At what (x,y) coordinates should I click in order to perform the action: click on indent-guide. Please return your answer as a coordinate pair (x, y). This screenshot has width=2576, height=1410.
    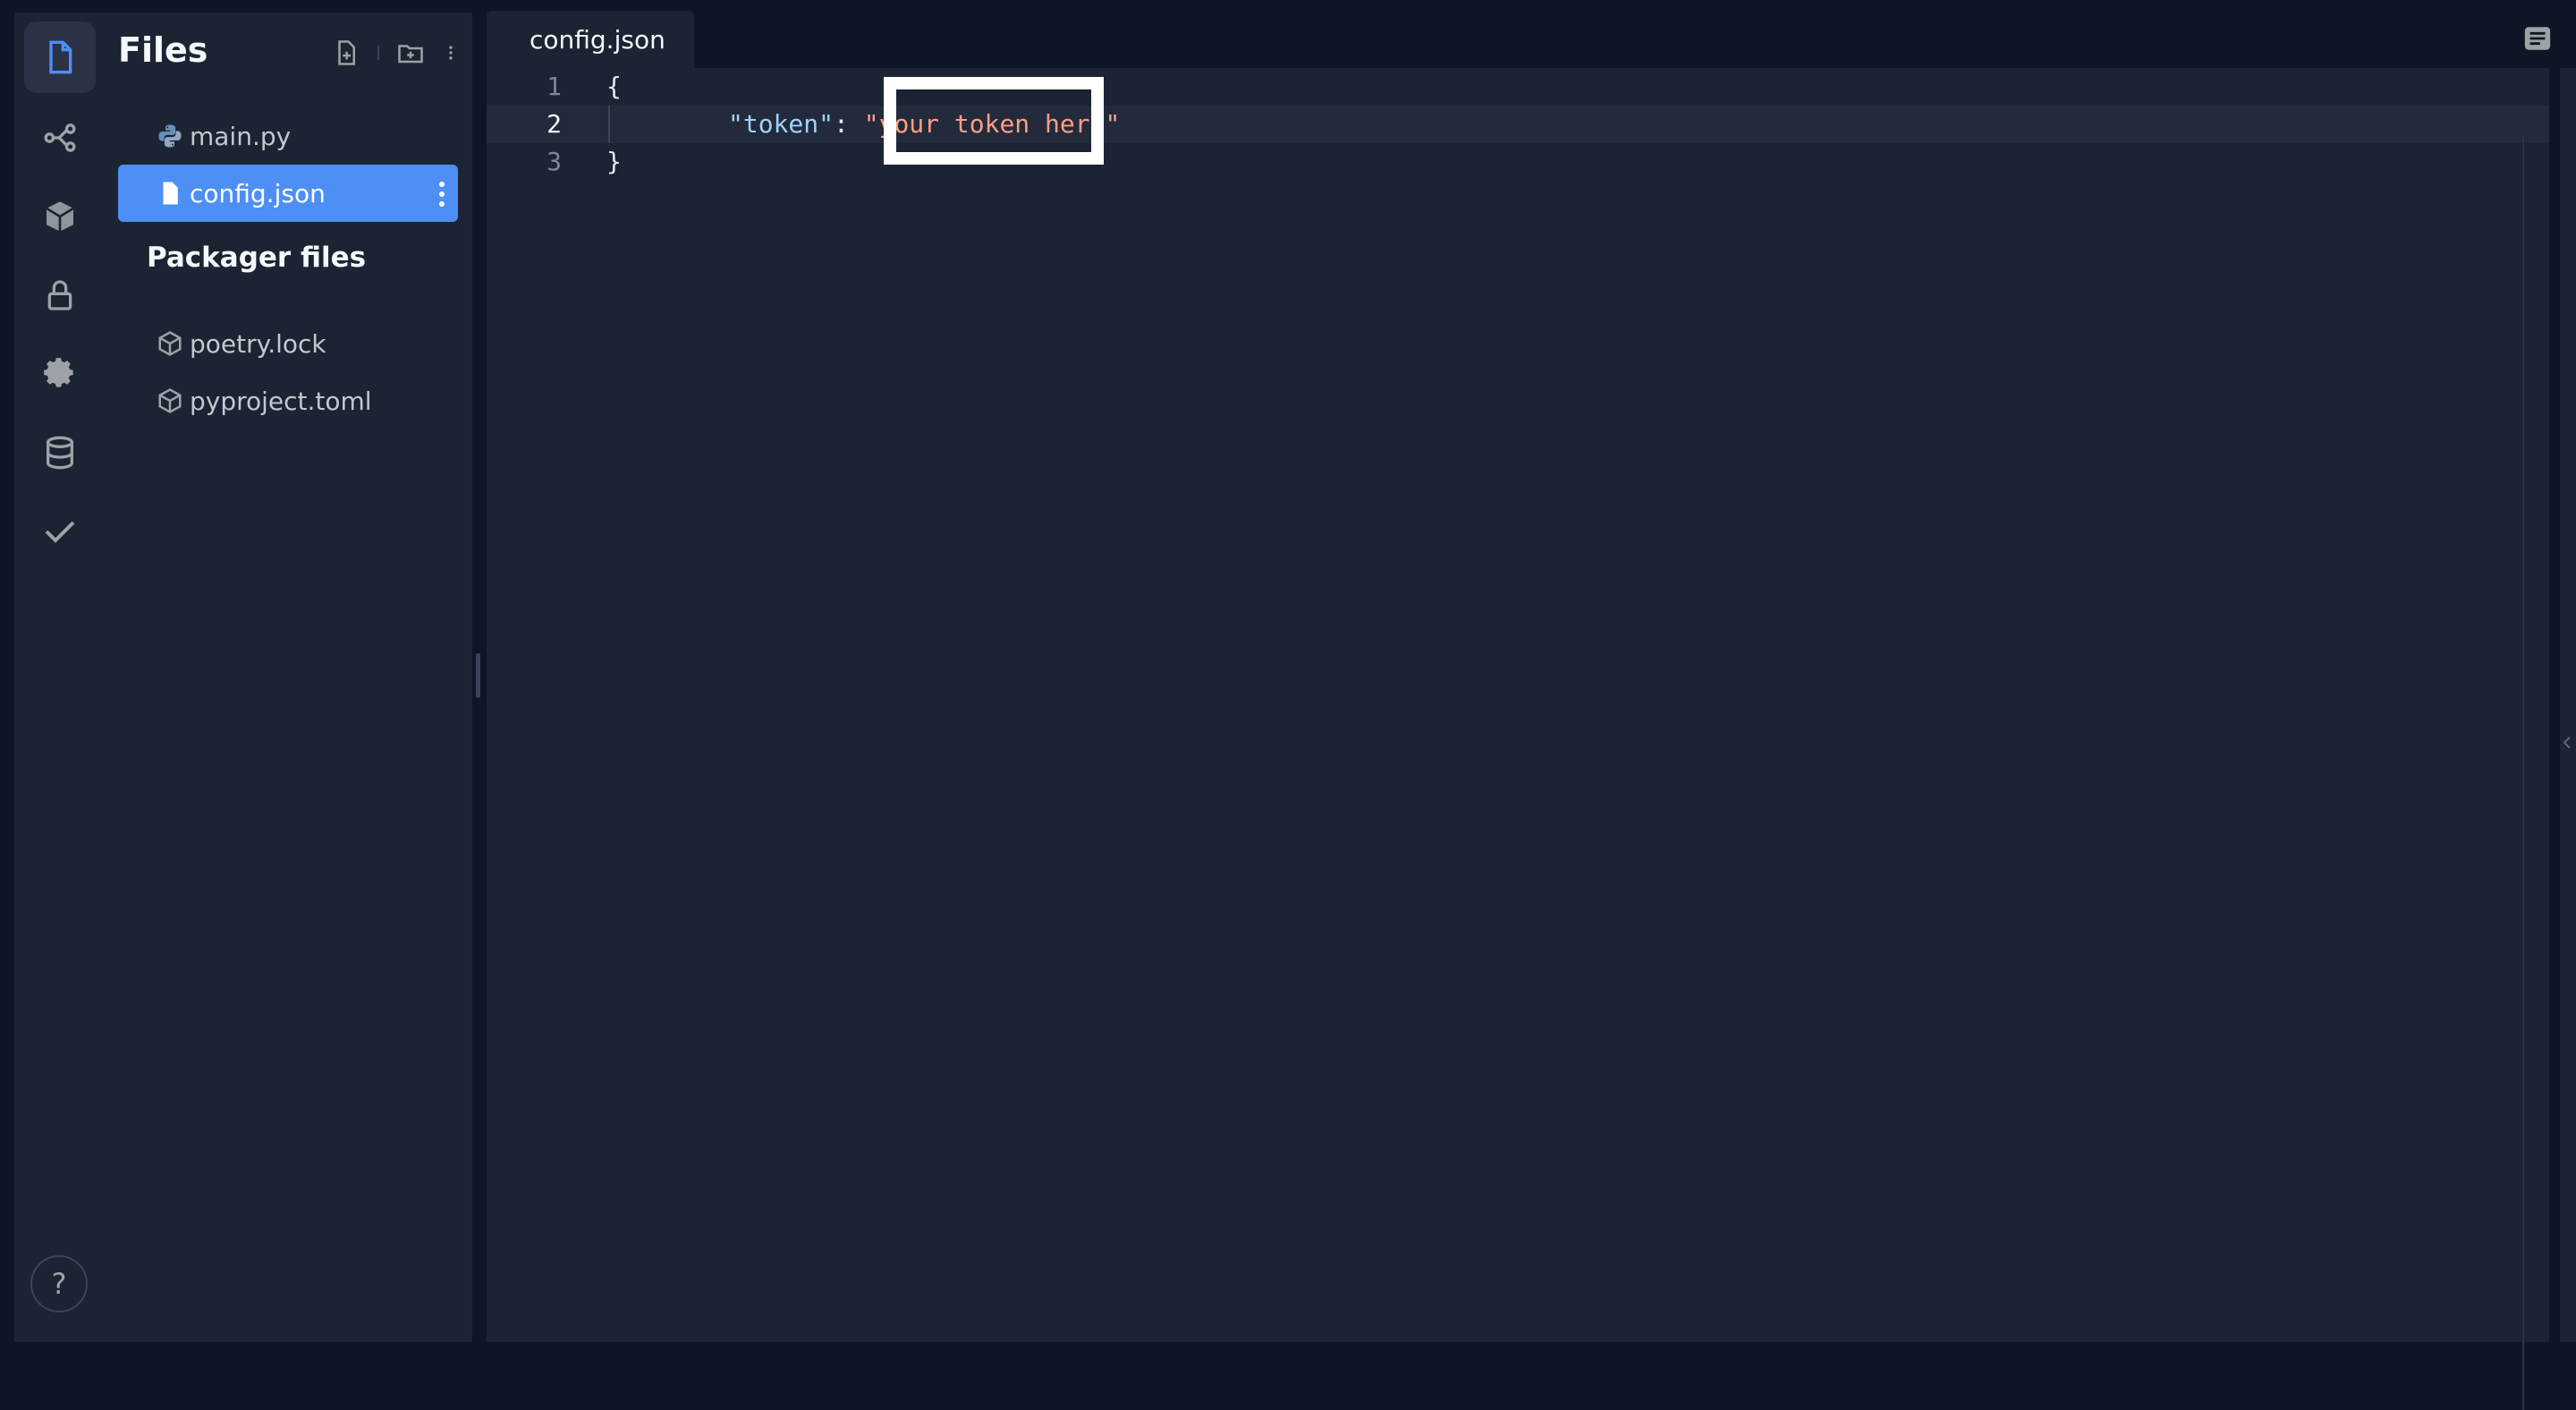
    Looking at the image, I should click on (609, 125).